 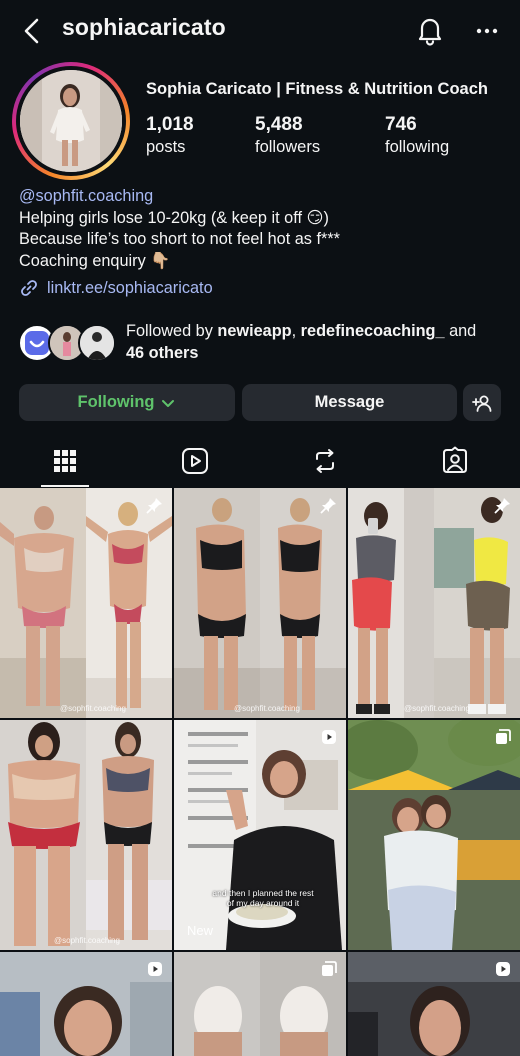 What do you see at coordinates (260, 464) in the screenshot?
I see `profile-tabs` at bounding box center [260, 464].